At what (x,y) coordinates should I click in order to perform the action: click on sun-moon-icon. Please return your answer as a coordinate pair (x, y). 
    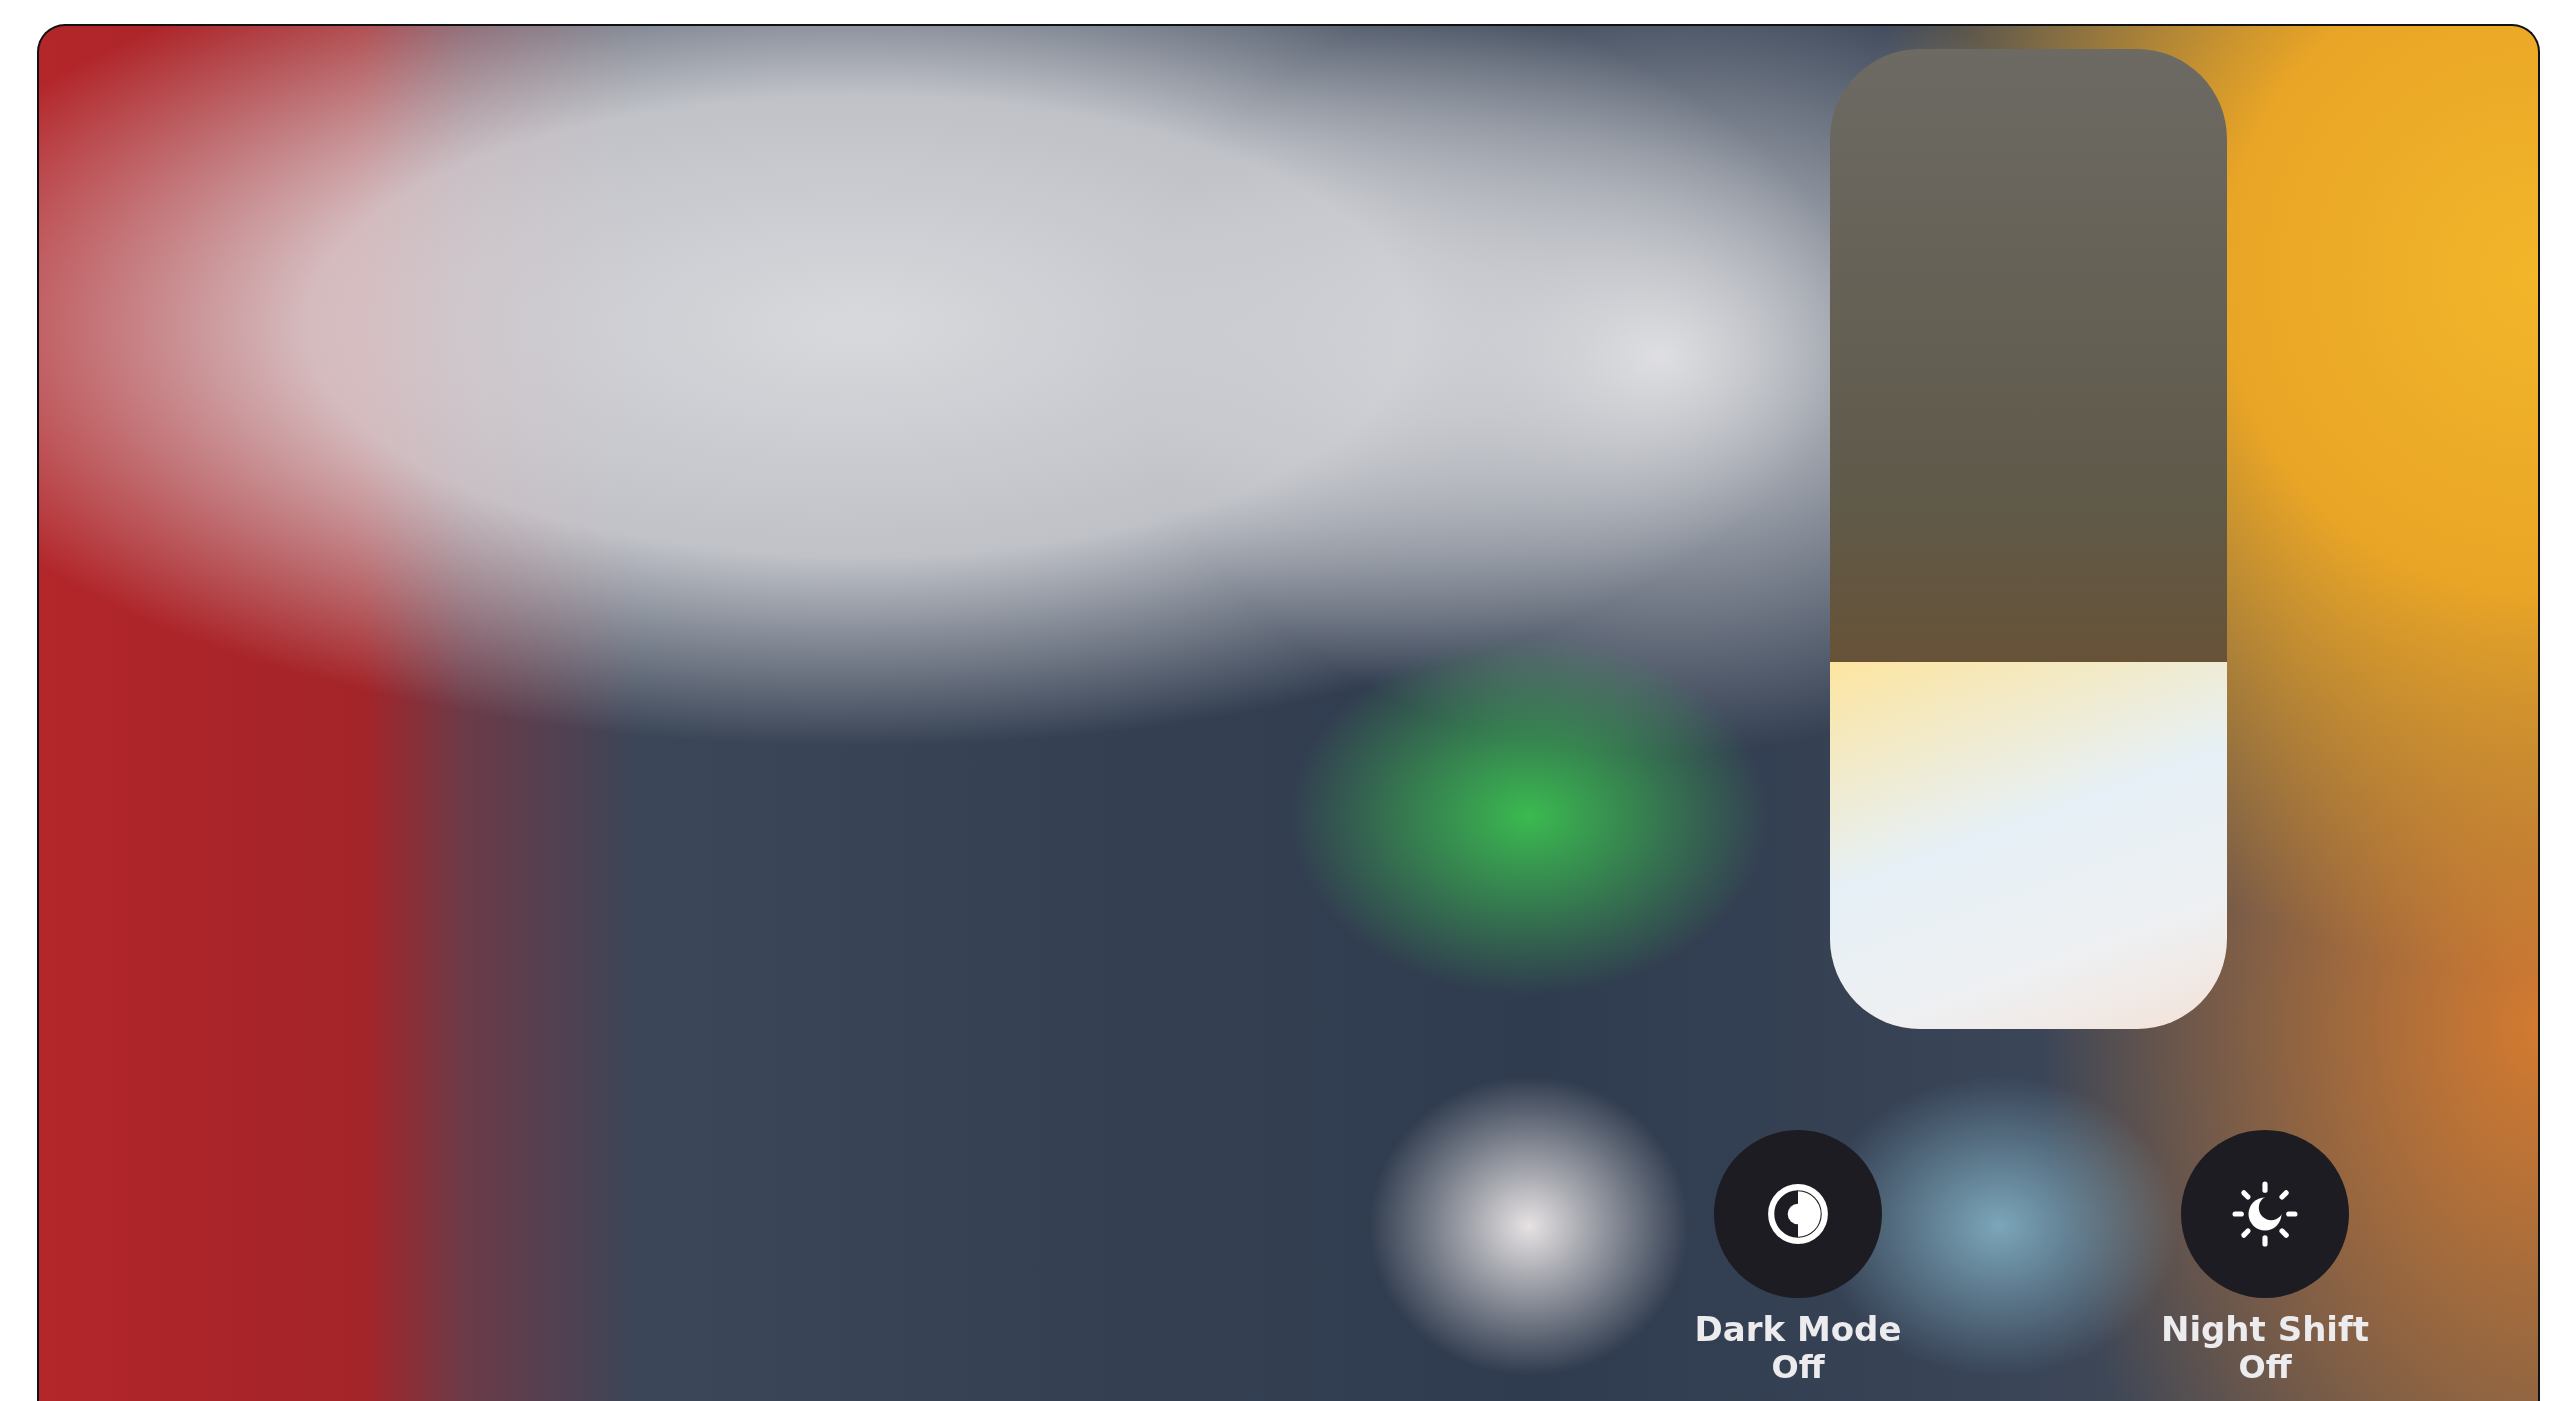
    Looking at the image, I should click on (2265, 1214).